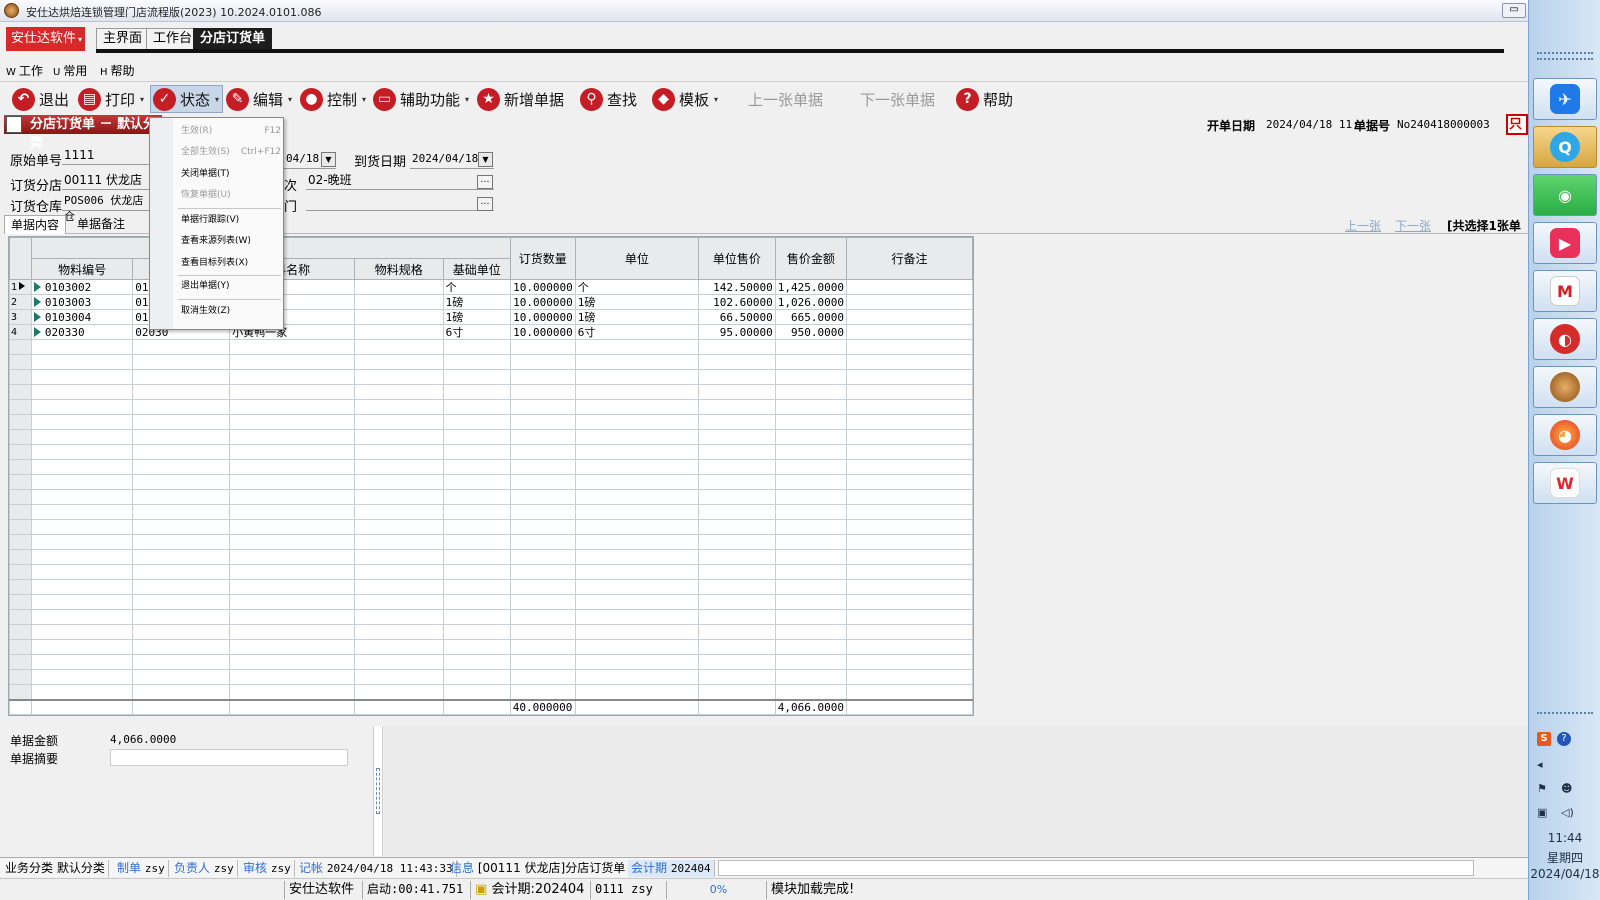  I want to click on menu-item-cancel-activate: 取消生效(Z), so click(231, 311).